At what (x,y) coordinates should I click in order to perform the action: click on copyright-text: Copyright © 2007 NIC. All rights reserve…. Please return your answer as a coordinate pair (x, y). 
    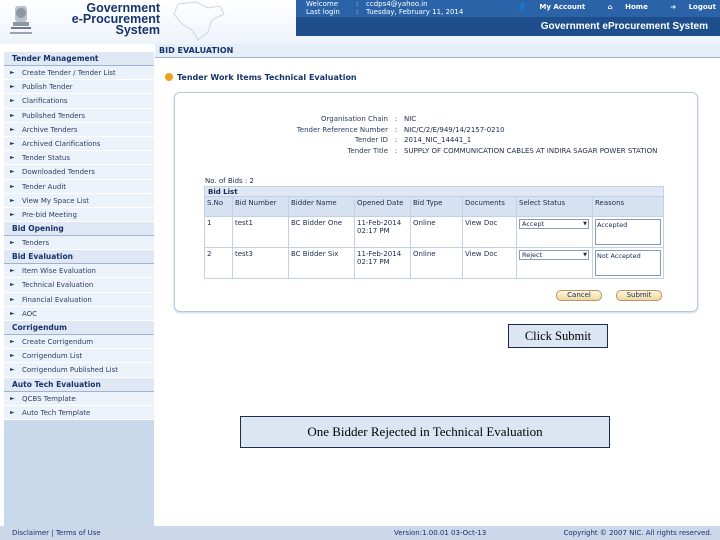
    Looking at the image, I should click on (637, 533).